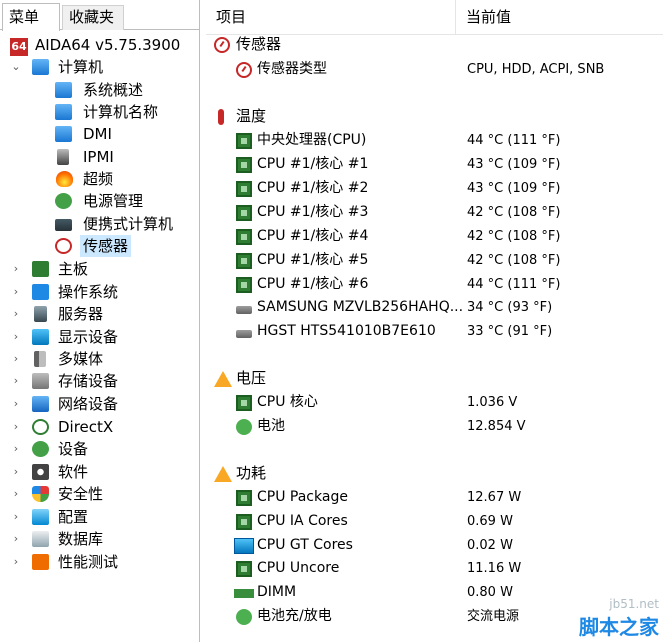 The height and width of the screenshot is (642, 663). I want to click on warning-icon, so click(223, 474).